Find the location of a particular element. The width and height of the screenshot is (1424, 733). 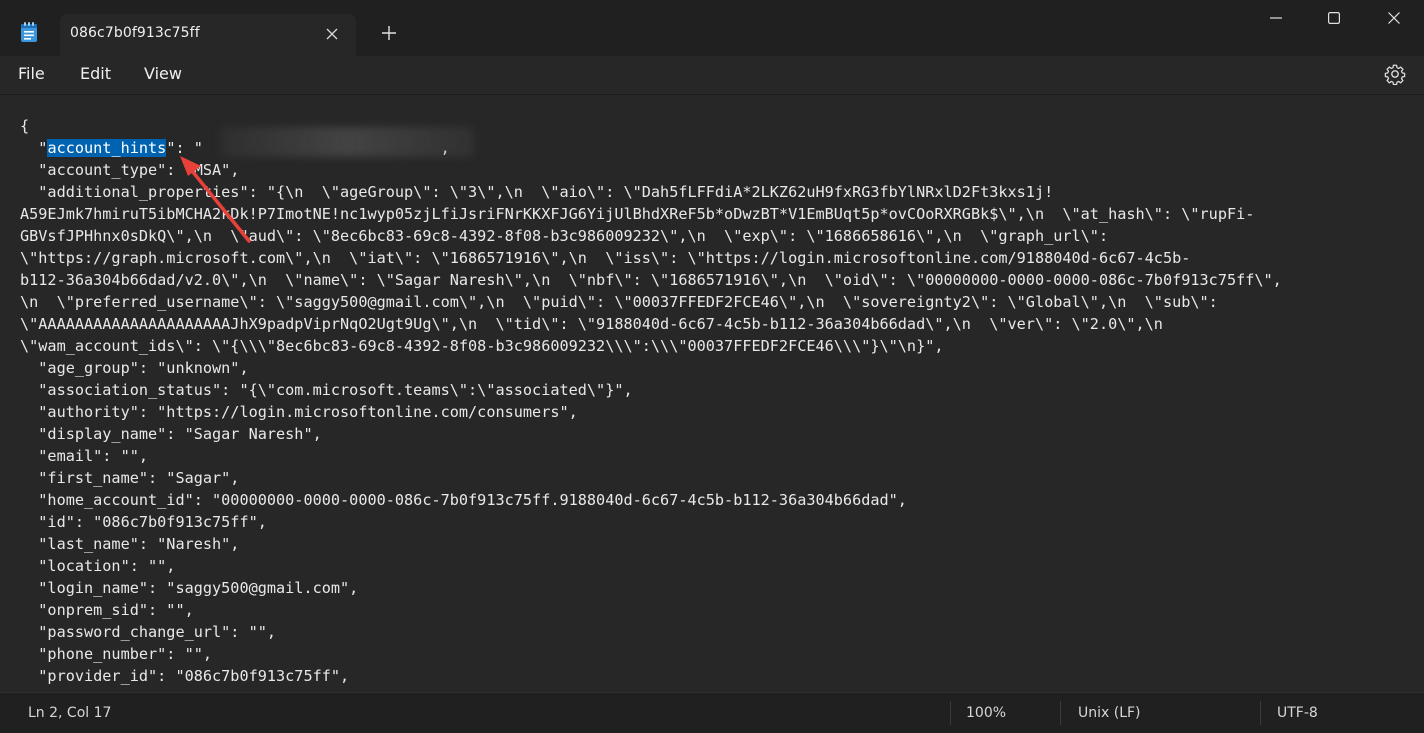

code-line: "provider_id": "086c7b0f913c75ff", is located at coordinates (185, 676).